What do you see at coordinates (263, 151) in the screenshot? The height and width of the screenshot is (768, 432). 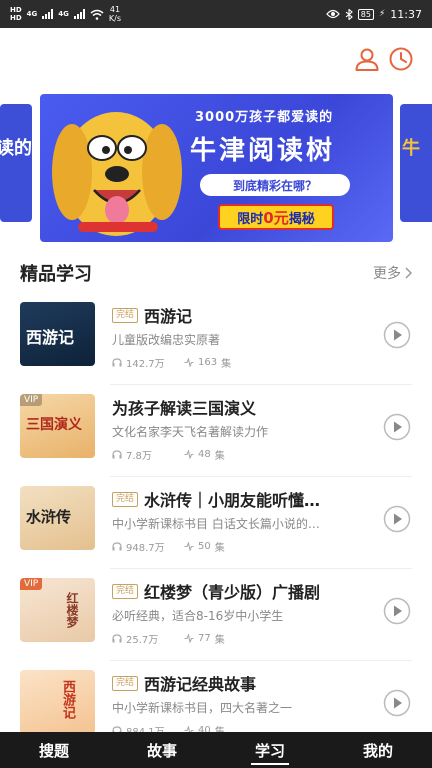 I see `banner-title: 牛津阅读树` at bounding box center [263, 151].